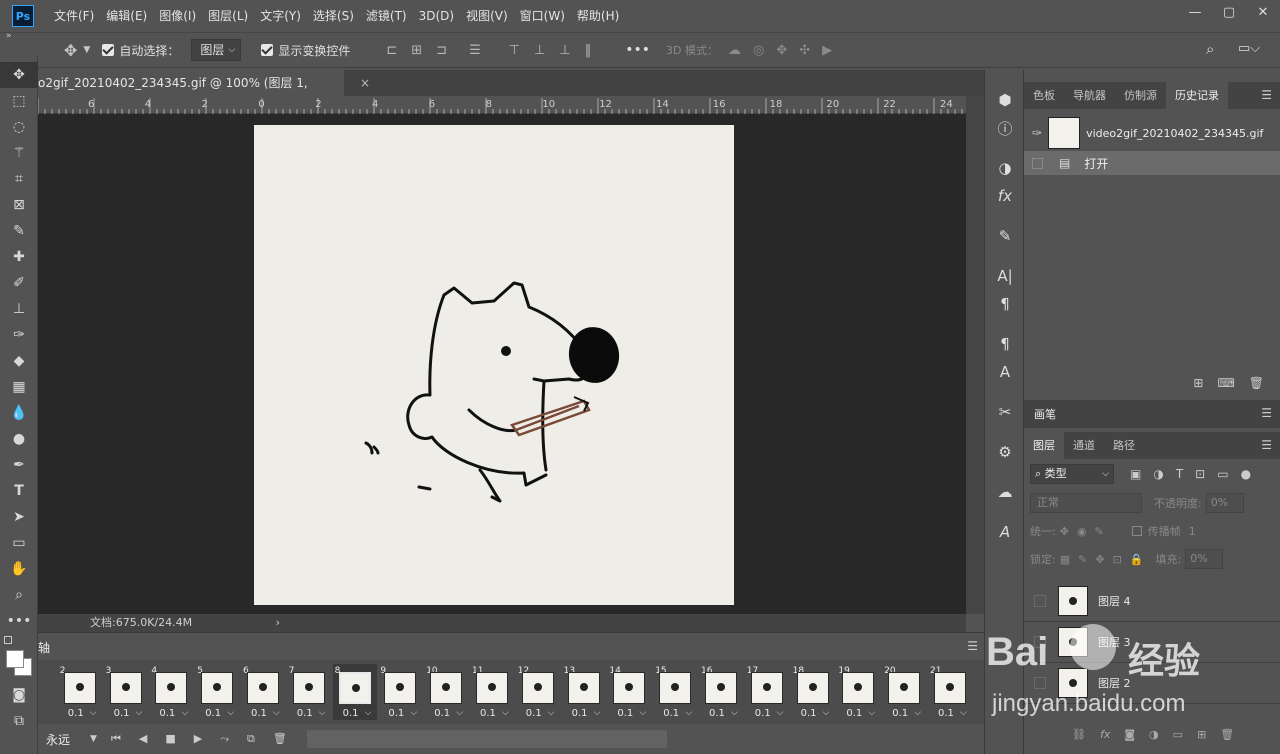 Image resolution: width=1280 pixels, height=754 pixels. What do you see at coordinates (1178, 734) in the screenshot?
I see `new-group-icon: ▭` at bounding box center [1178, 734].